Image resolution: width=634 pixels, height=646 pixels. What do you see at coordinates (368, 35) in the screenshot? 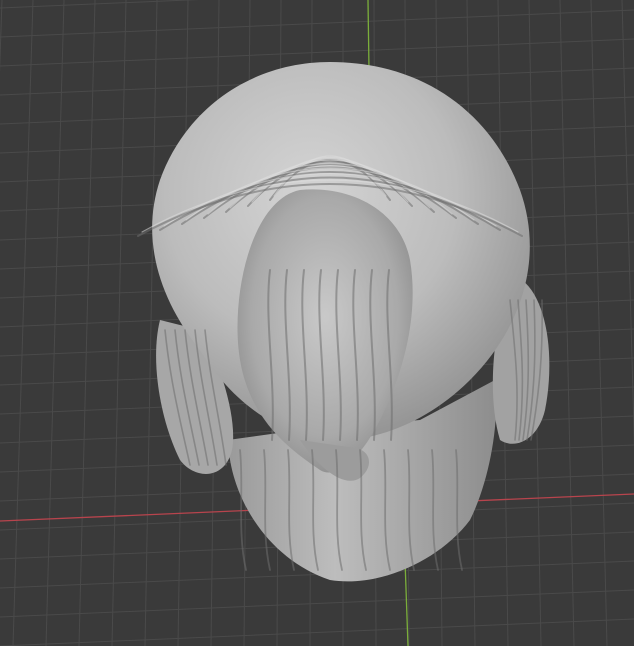
I see `y-axis-line-upper` at bounding box center [368, 35].